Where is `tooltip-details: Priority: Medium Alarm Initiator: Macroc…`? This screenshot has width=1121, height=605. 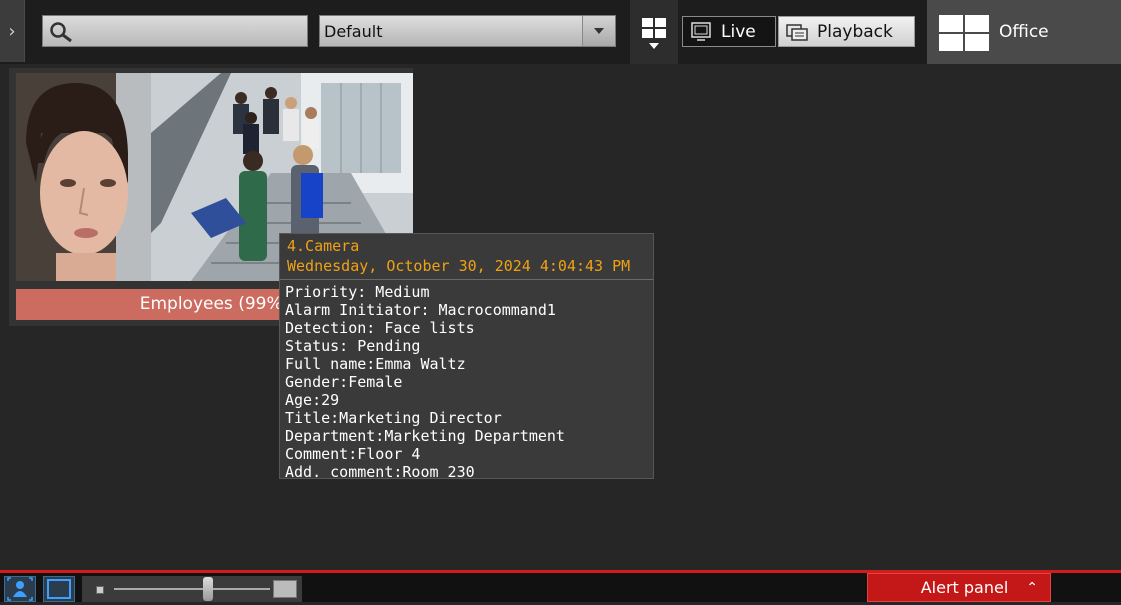 tooltip-details: Priority: Medium Alarm Initiator: Macroc… is located at coordinates (425, 382).